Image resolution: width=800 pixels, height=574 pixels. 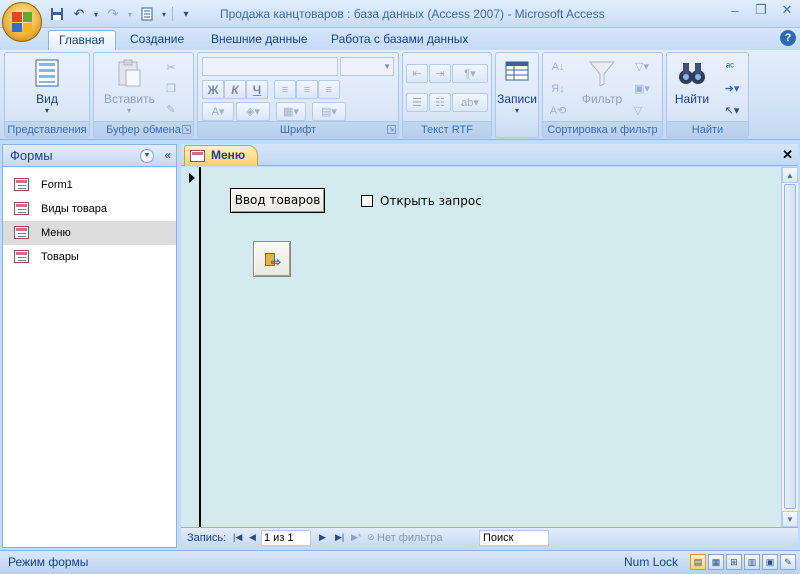 I want to click on paste-button: Вставить ▾, so click(x=129, y=86).